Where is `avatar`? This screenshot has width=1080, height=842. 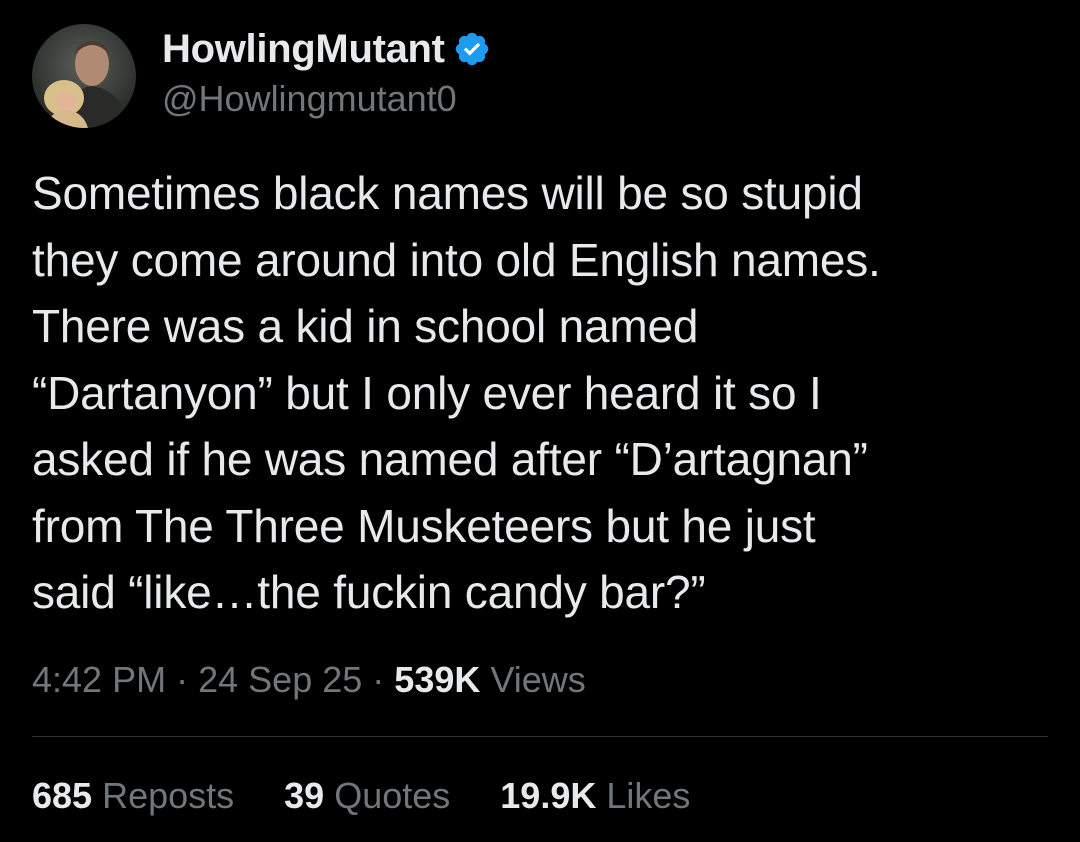 avatar is located at coordinates (84, 76).